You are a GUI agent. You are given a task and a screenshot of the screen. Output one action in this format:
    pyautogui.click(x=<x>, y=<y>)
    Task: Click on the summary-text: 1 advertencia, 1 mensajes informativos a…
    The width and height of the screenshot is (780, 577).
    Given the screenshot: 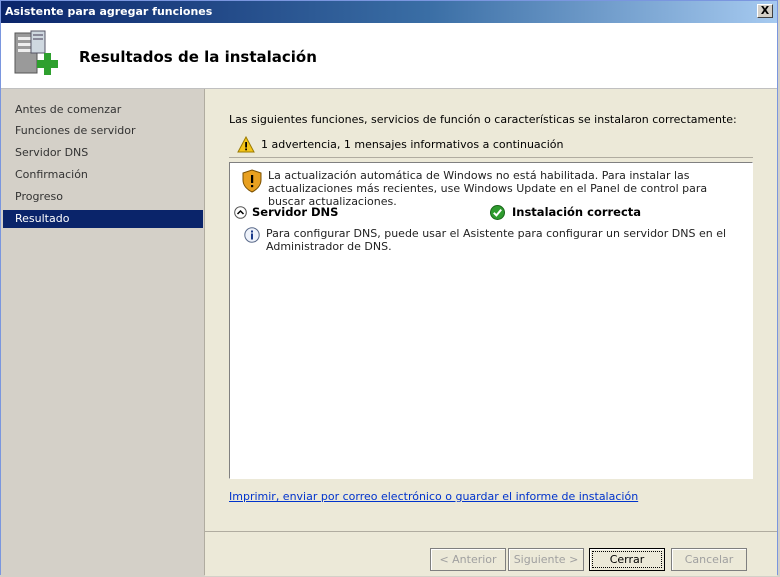 What is the action you would take?
    pyautogui.click(x=412, y=144)
    